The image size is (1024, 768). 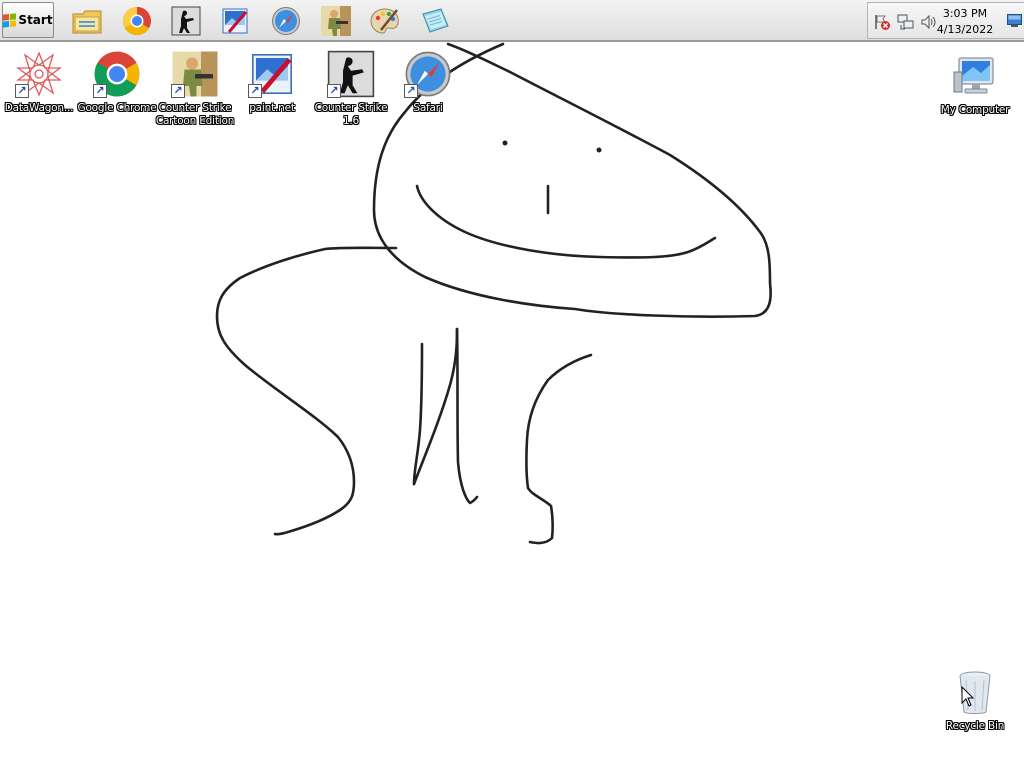 What do you see at coordinates (428, 108) in the screenshot?
I see `desktop-icon-label: Safari` at bounding box center [428, 108].